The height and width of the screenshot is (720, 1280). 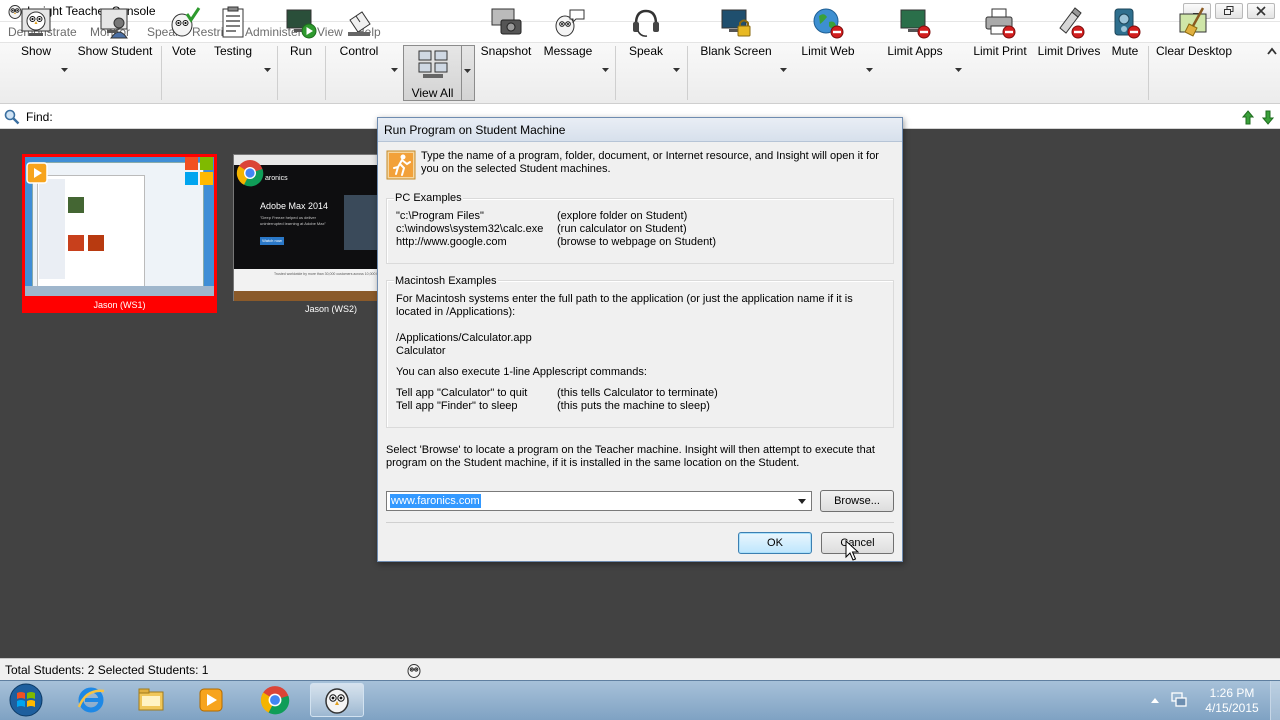 What do you see at coordinates (440, 216) in the screenshot?
I see `pc-example-cmd-1: "c:\Program Files"` at bounding box center [440, 216].